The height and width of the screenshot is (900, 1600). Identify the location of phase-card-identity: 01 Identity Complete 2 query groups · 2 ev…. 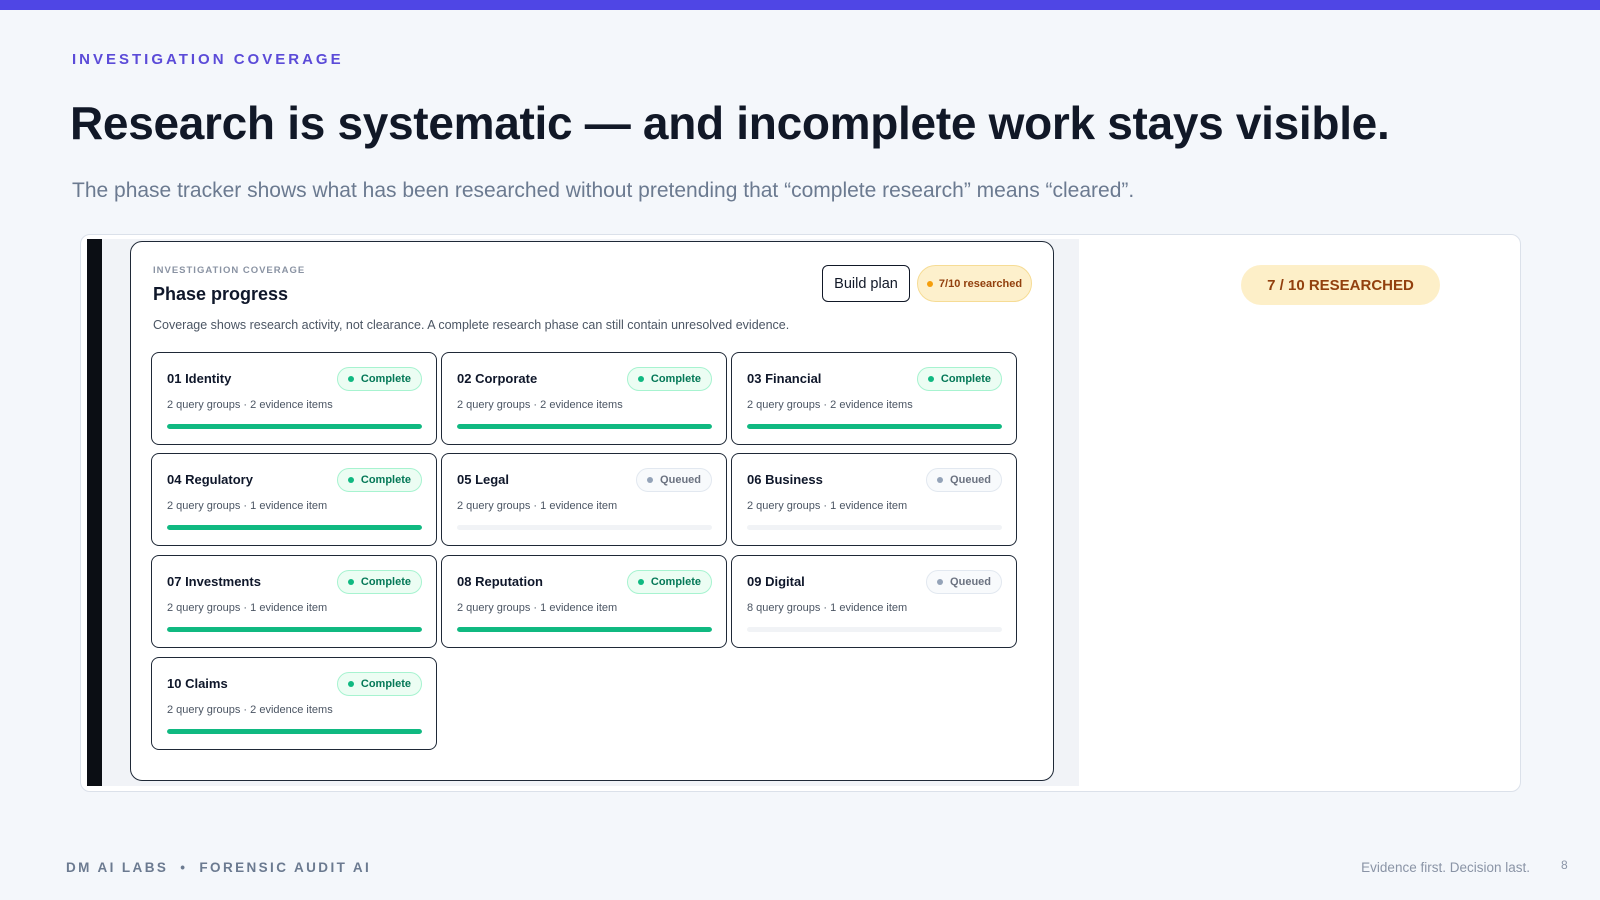
(294, 398).